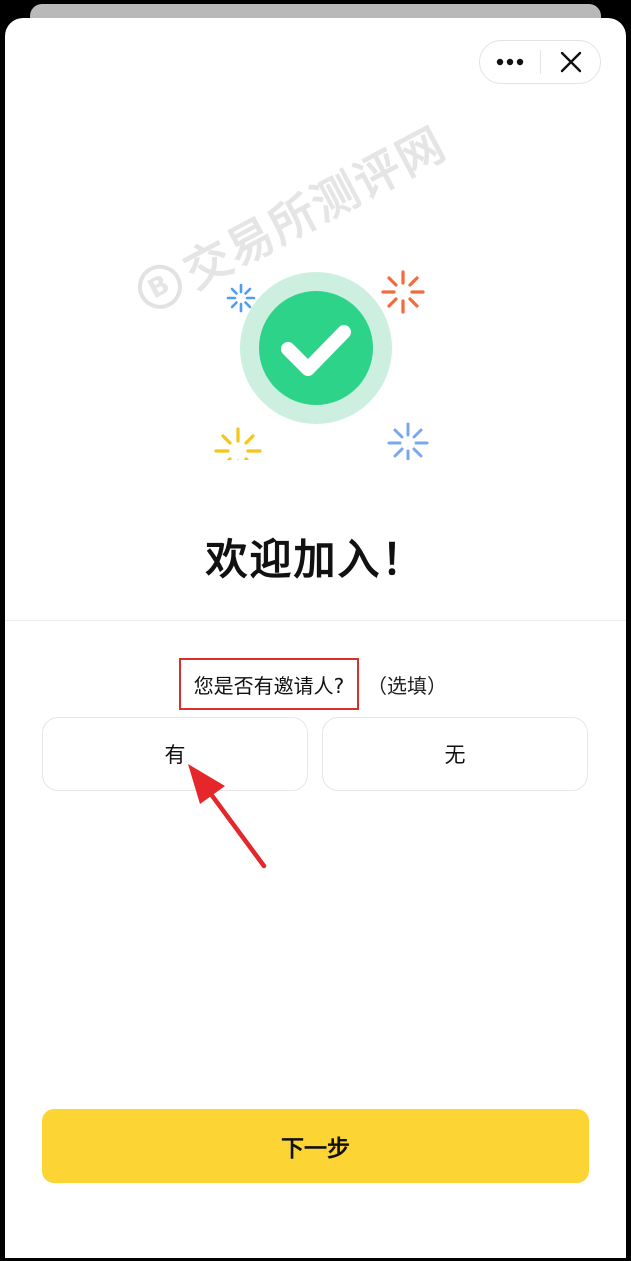 This screenshot has width=631, height=1261. I want to click on option-no-label: 无, so click(455, 755).